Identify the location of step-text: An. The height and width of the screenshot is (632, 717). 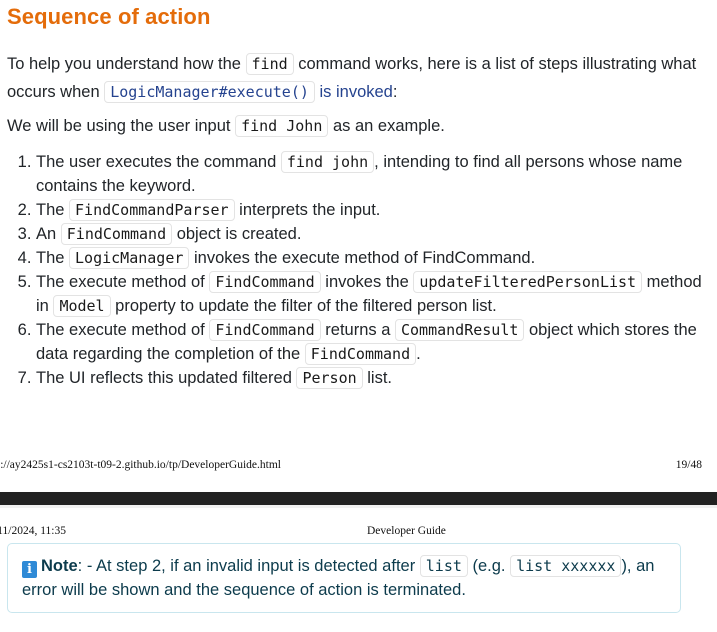
(48, 234).